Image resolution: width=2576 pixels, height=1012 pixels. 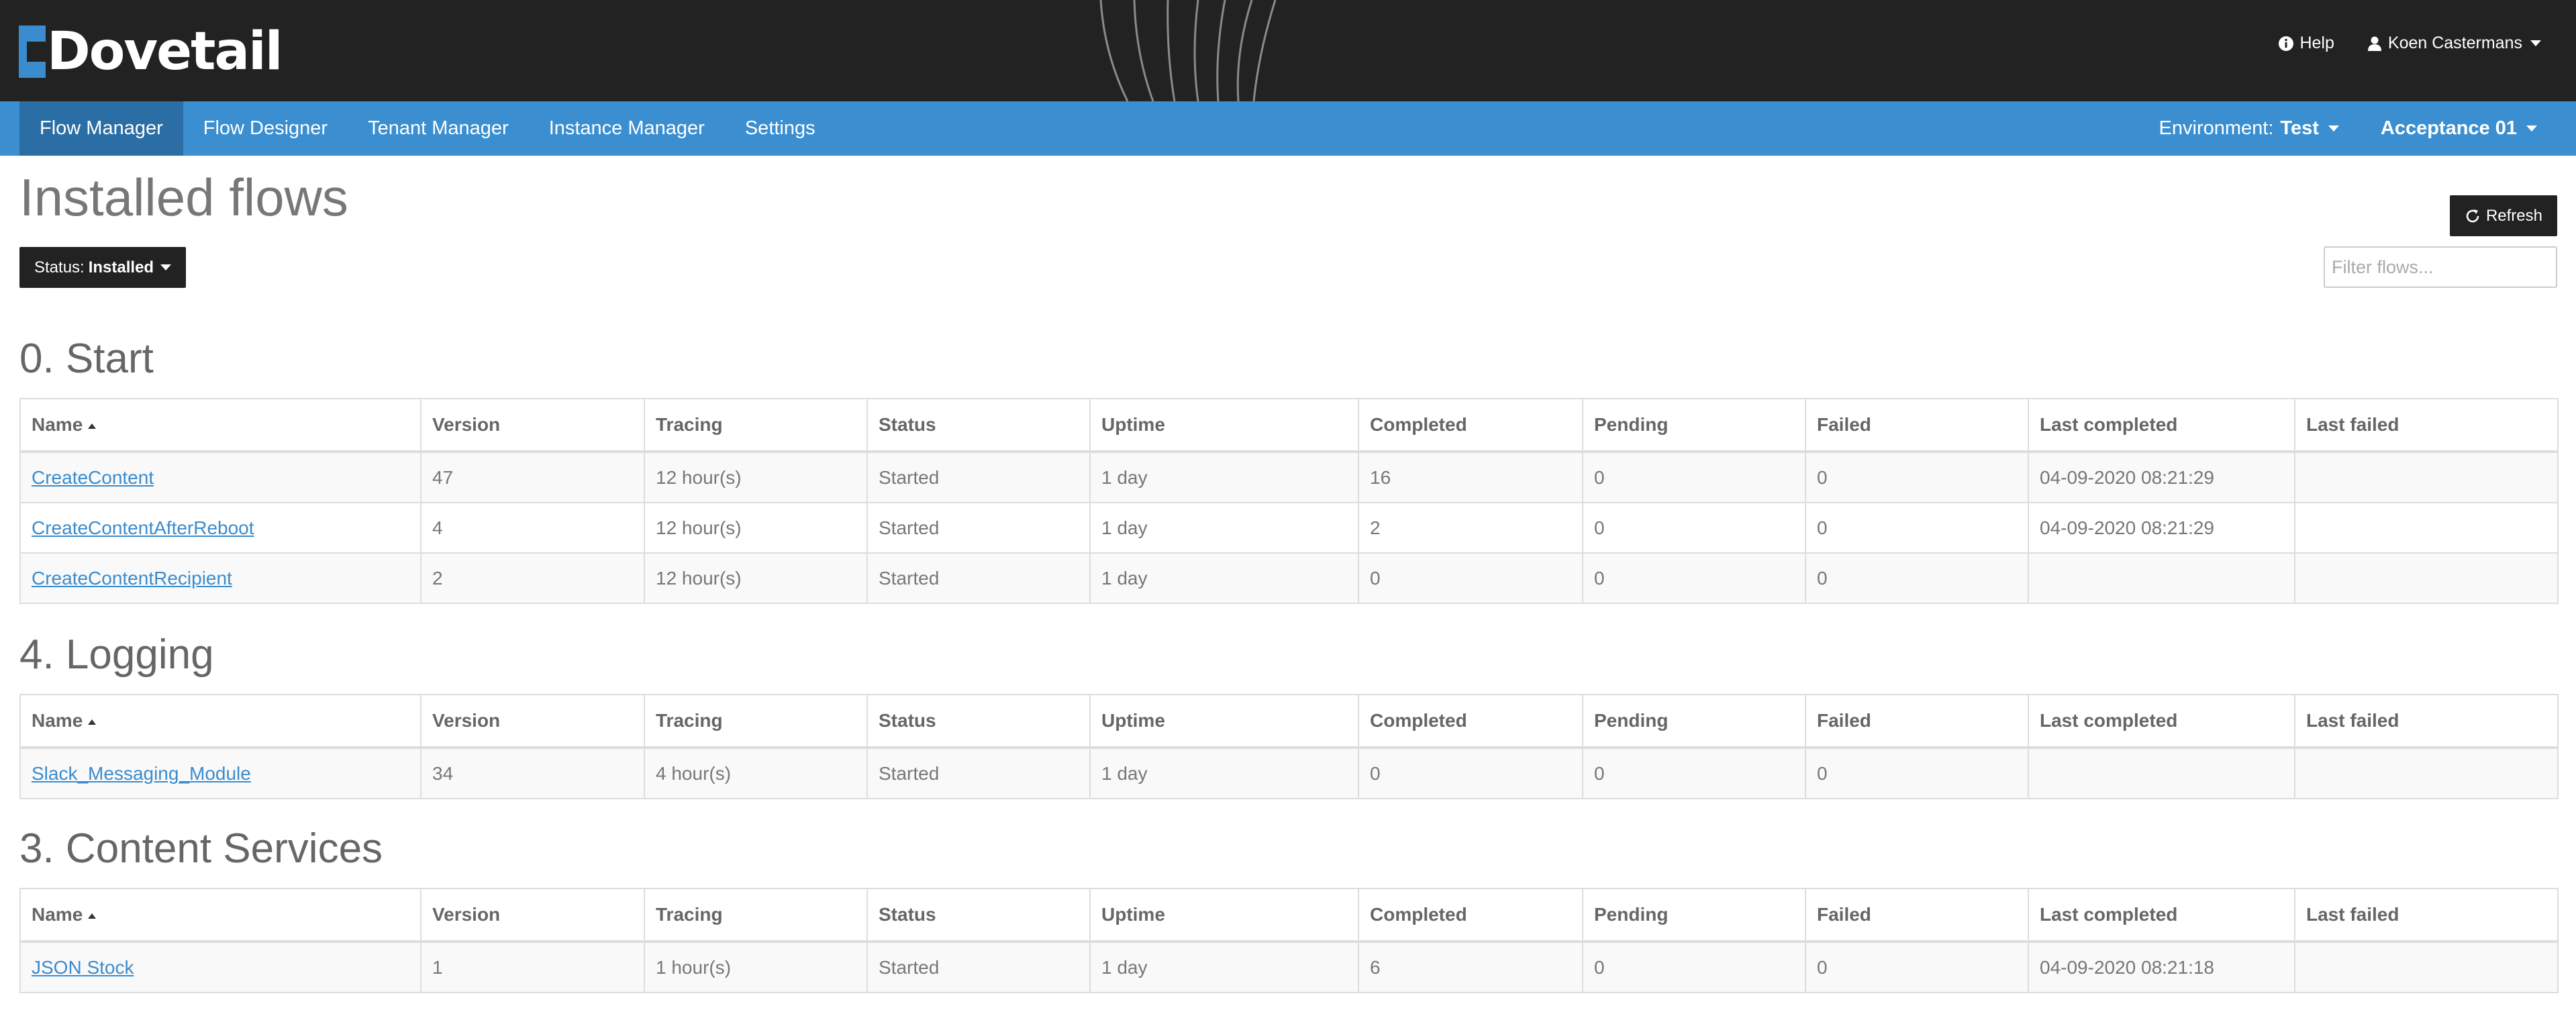 What do you see at coordinates (121, 267) in the screenshot?
I see `status-filter-value: Installed` at bounding box center [121, 267].